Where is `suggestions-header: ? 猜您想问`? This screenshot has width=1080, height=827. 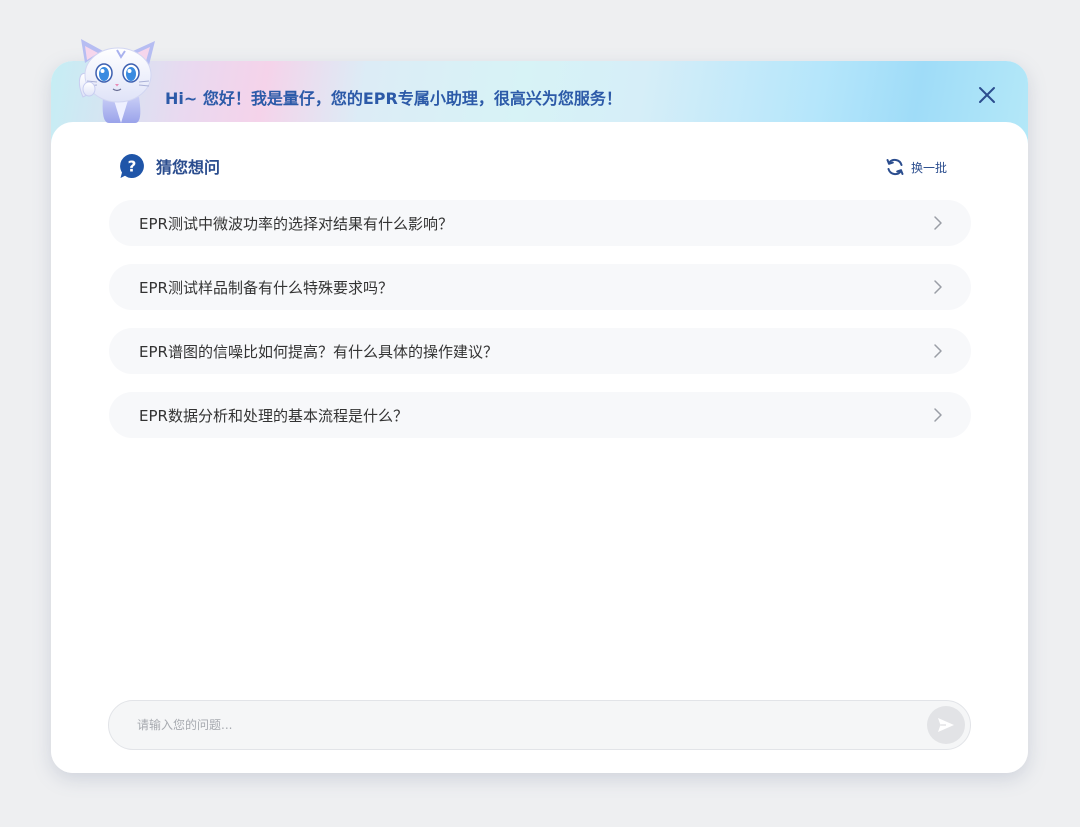
suggestions-header: ? 猜您想问 is located at coordinates (169, 166).